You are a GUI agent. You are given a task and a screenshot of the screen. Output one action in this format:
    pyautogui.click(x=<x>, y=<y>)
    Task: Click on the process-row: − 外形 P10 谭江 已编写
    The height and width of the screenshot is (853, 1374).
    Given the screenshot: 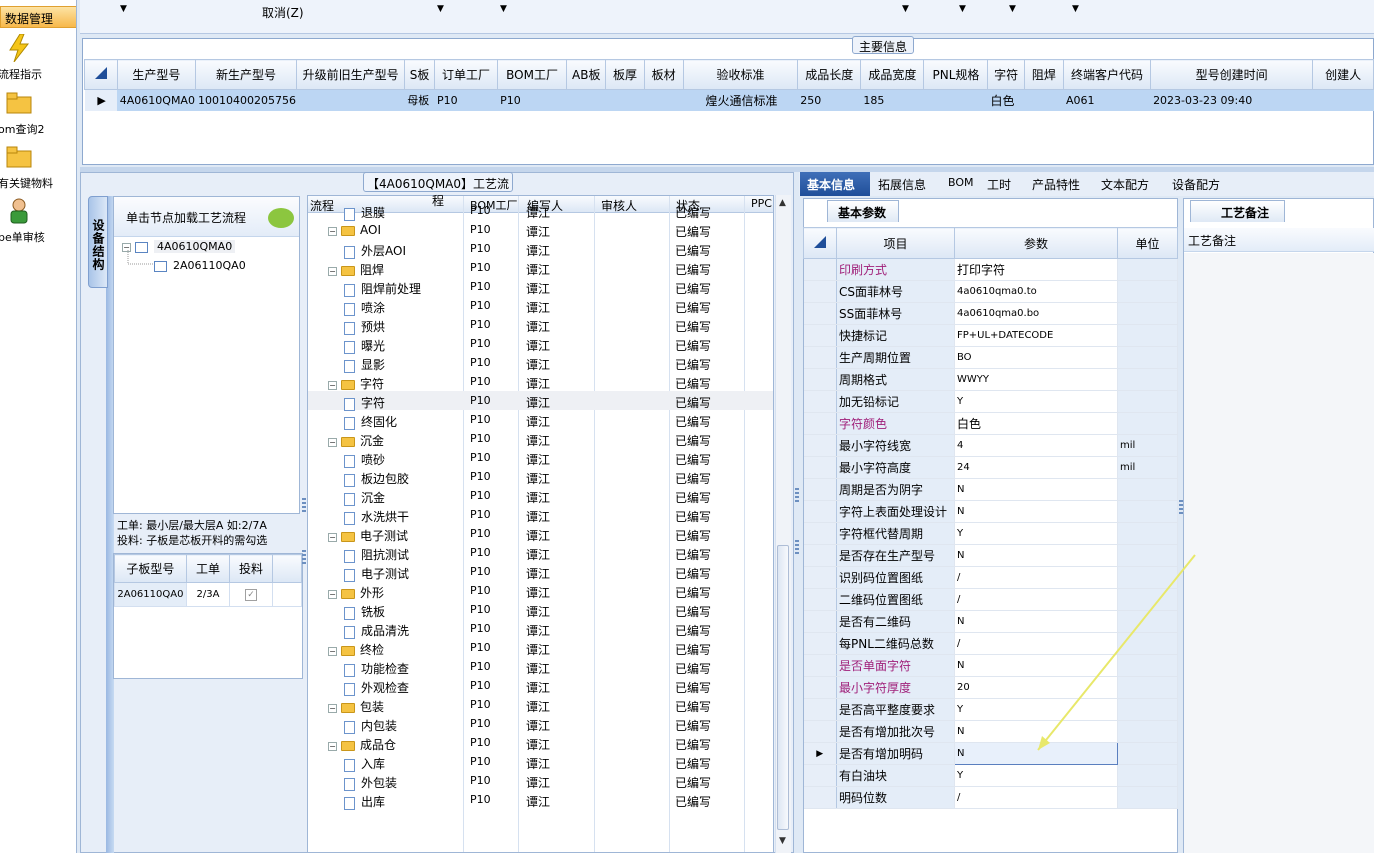 What is the action you would take?
    pyautogui.click(x=540, y=591)
    